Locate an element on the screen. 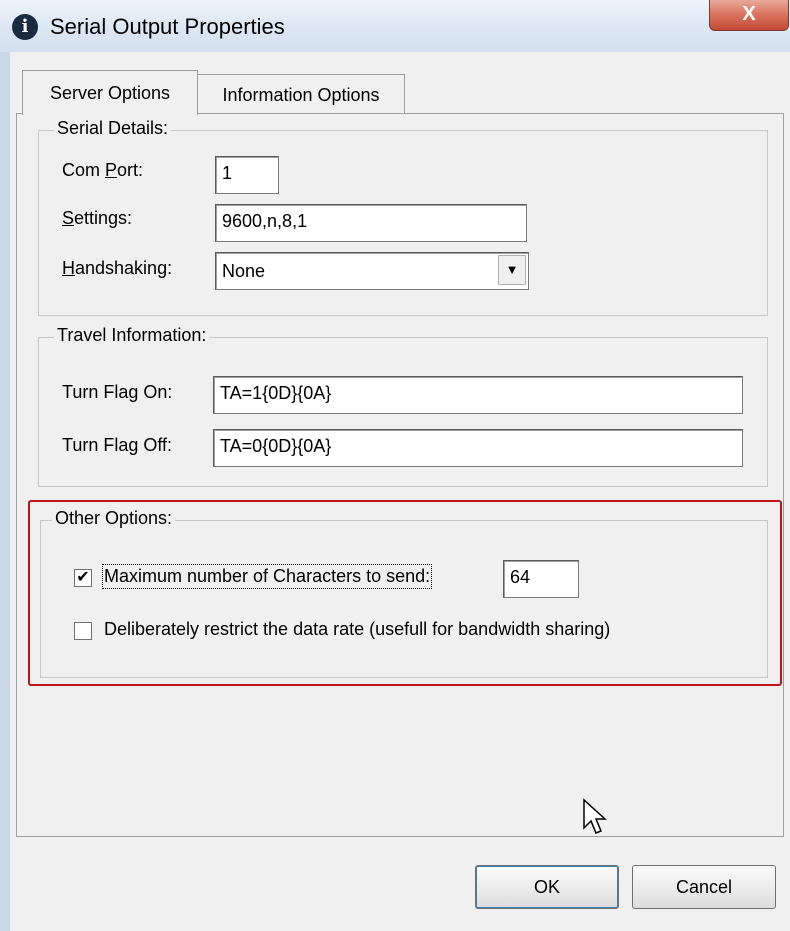 The image size is (790, 931). close-button: X is located at coordinates (749, 15).